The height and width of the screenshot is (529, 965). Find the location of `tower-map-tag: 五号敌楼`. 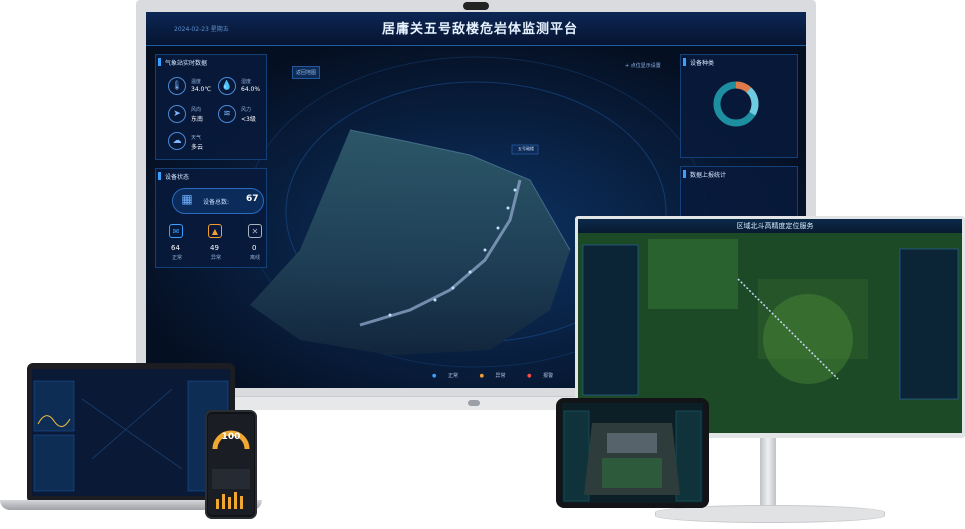

tower-map-tag: 五号敌楼 is located at coordinates (526, 149).